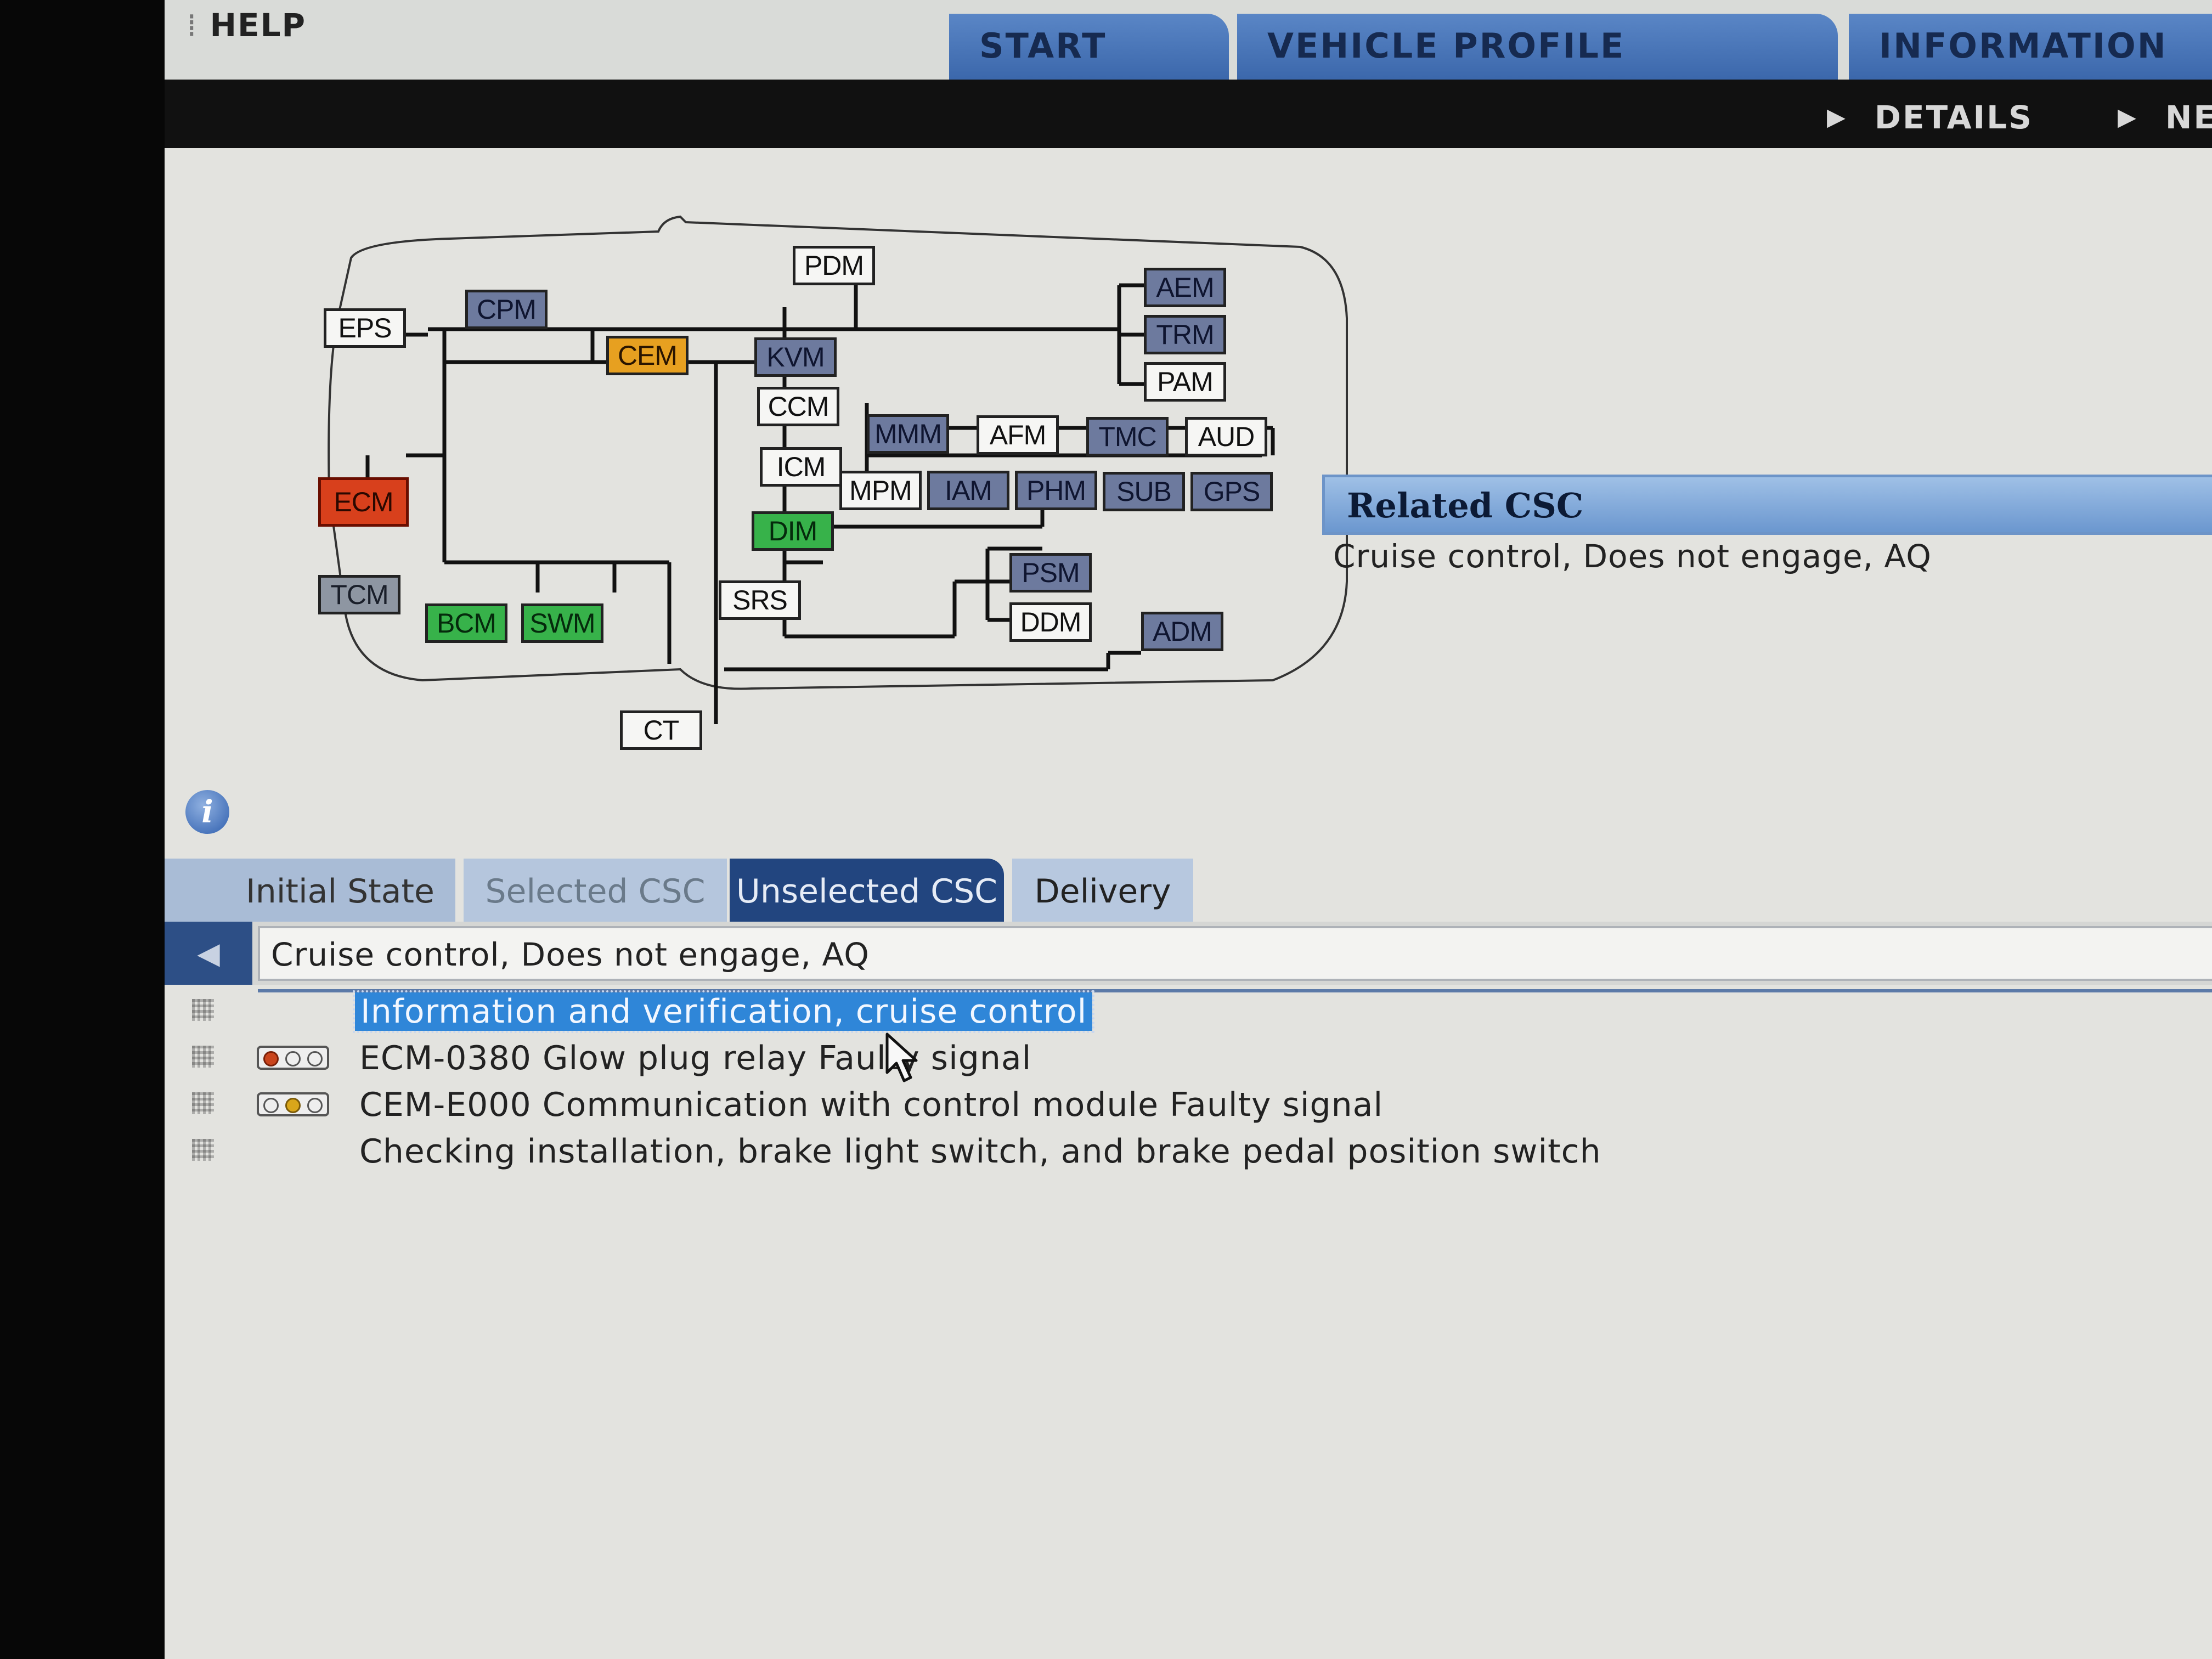  I want to click on module-pam: PAM, so click(1185, 382).